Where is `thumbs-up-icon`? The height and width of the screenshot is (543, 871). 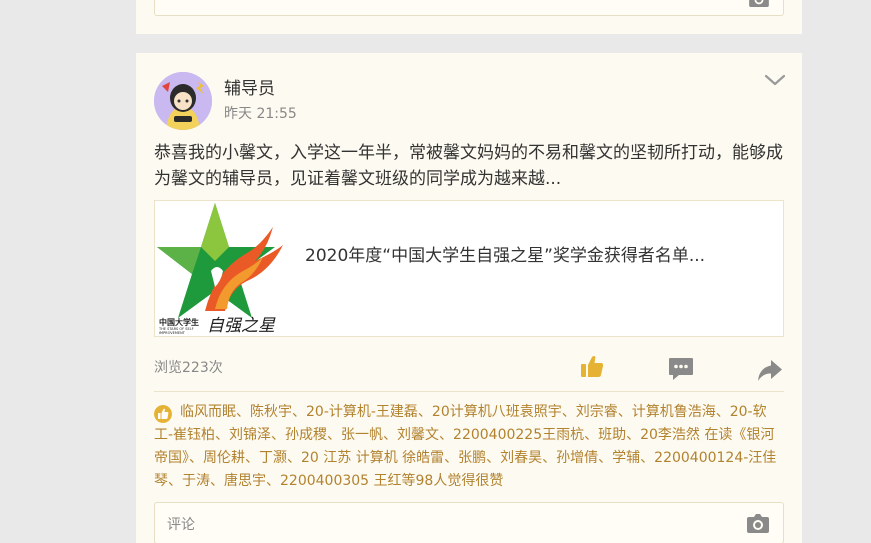
thumbs-up-icon is located at coordinates (592, 367).